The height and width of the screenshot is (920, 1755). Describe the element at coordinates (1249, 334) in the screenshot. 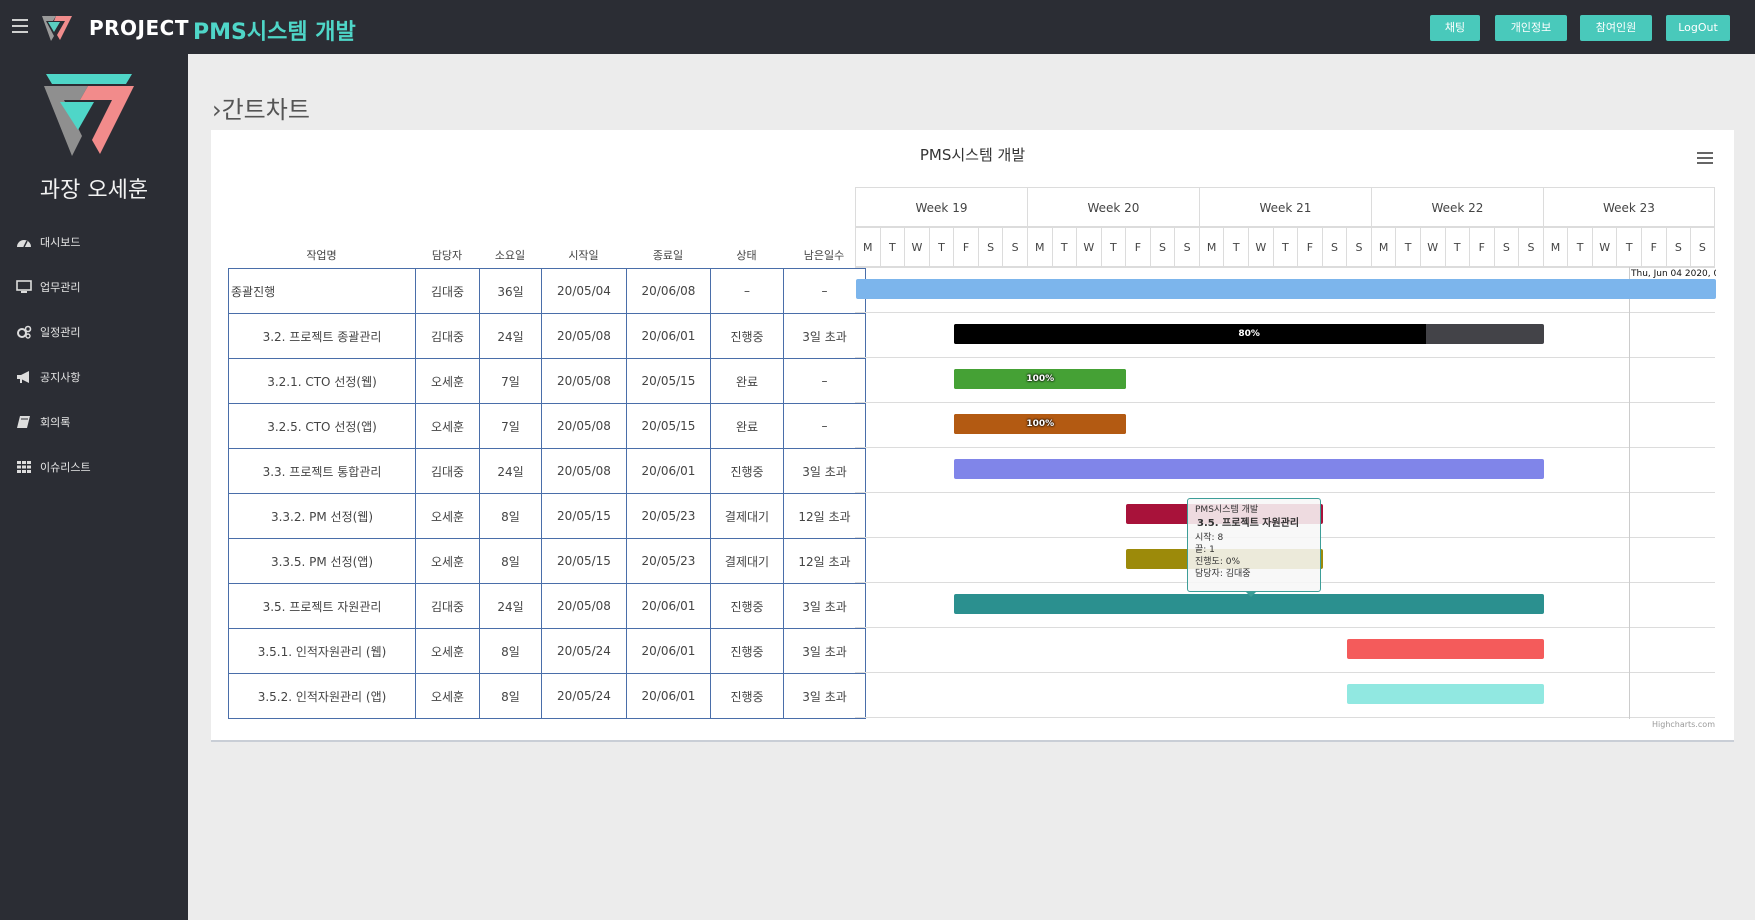

I see `gantt-bar: 80%` at that location.